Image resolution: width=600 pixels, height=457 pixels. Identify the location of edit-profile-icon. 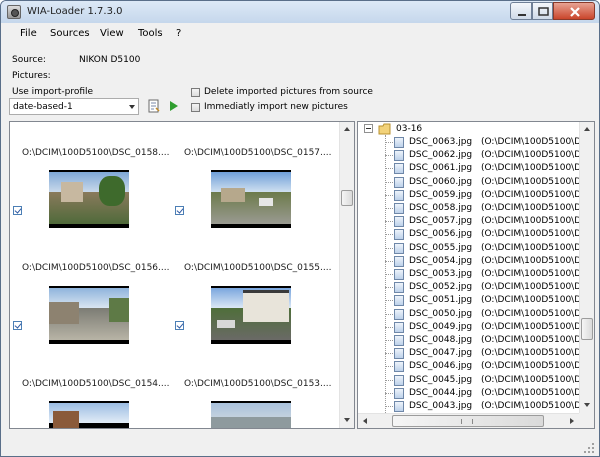
(154, 106).